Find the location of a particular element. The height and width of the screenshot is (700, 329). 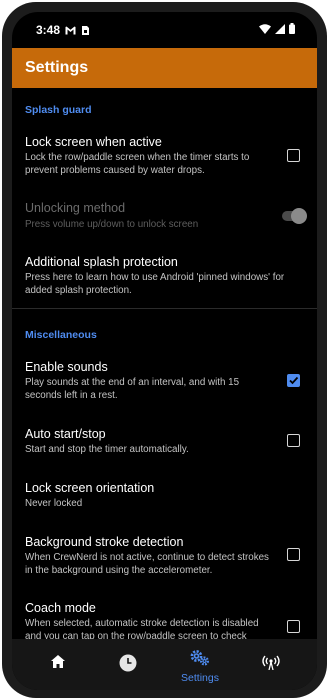

nav-settings-label: Settings is located at coordinates (200, 678).